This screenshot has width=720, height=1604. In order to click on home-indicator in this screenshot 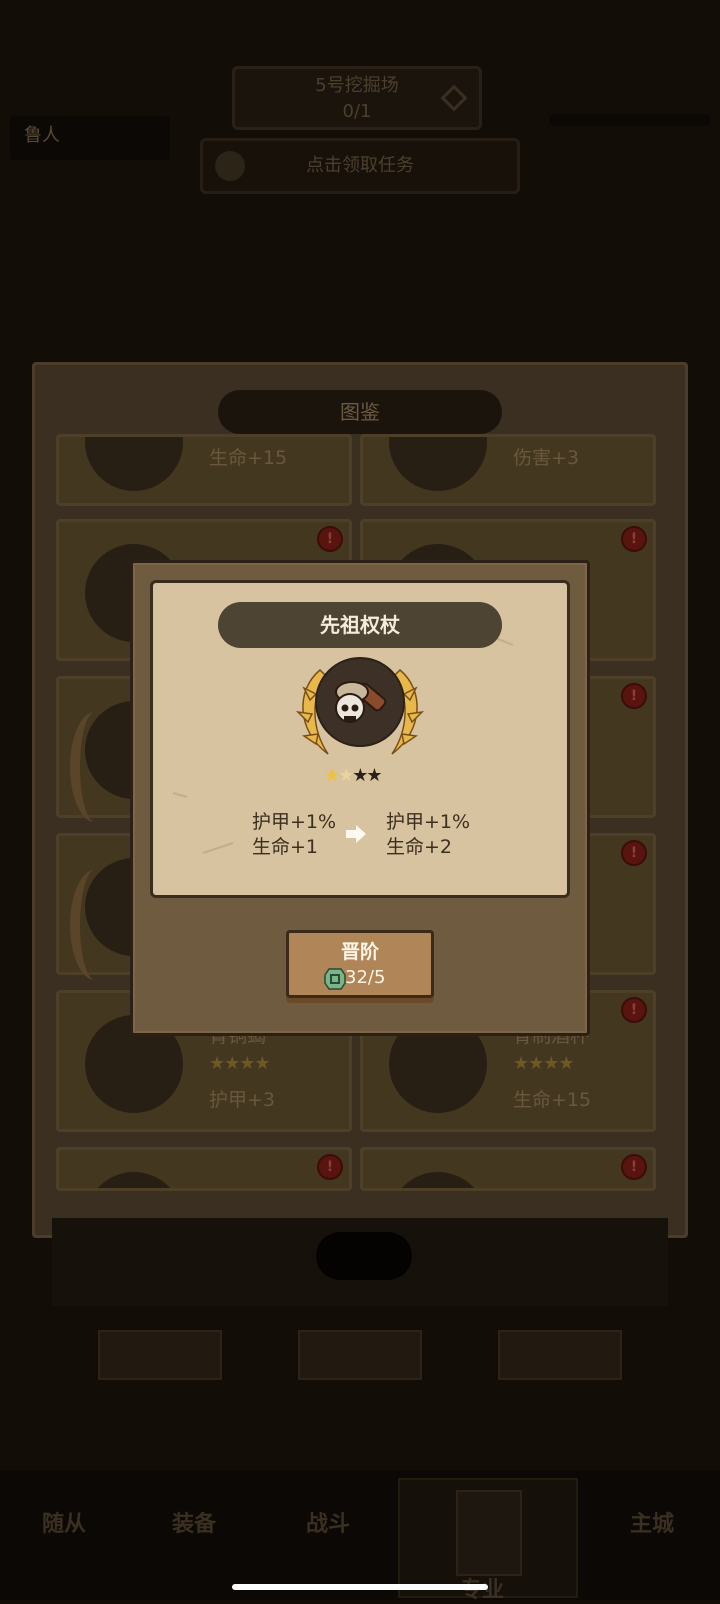, I will do `click(360, 1587)`.